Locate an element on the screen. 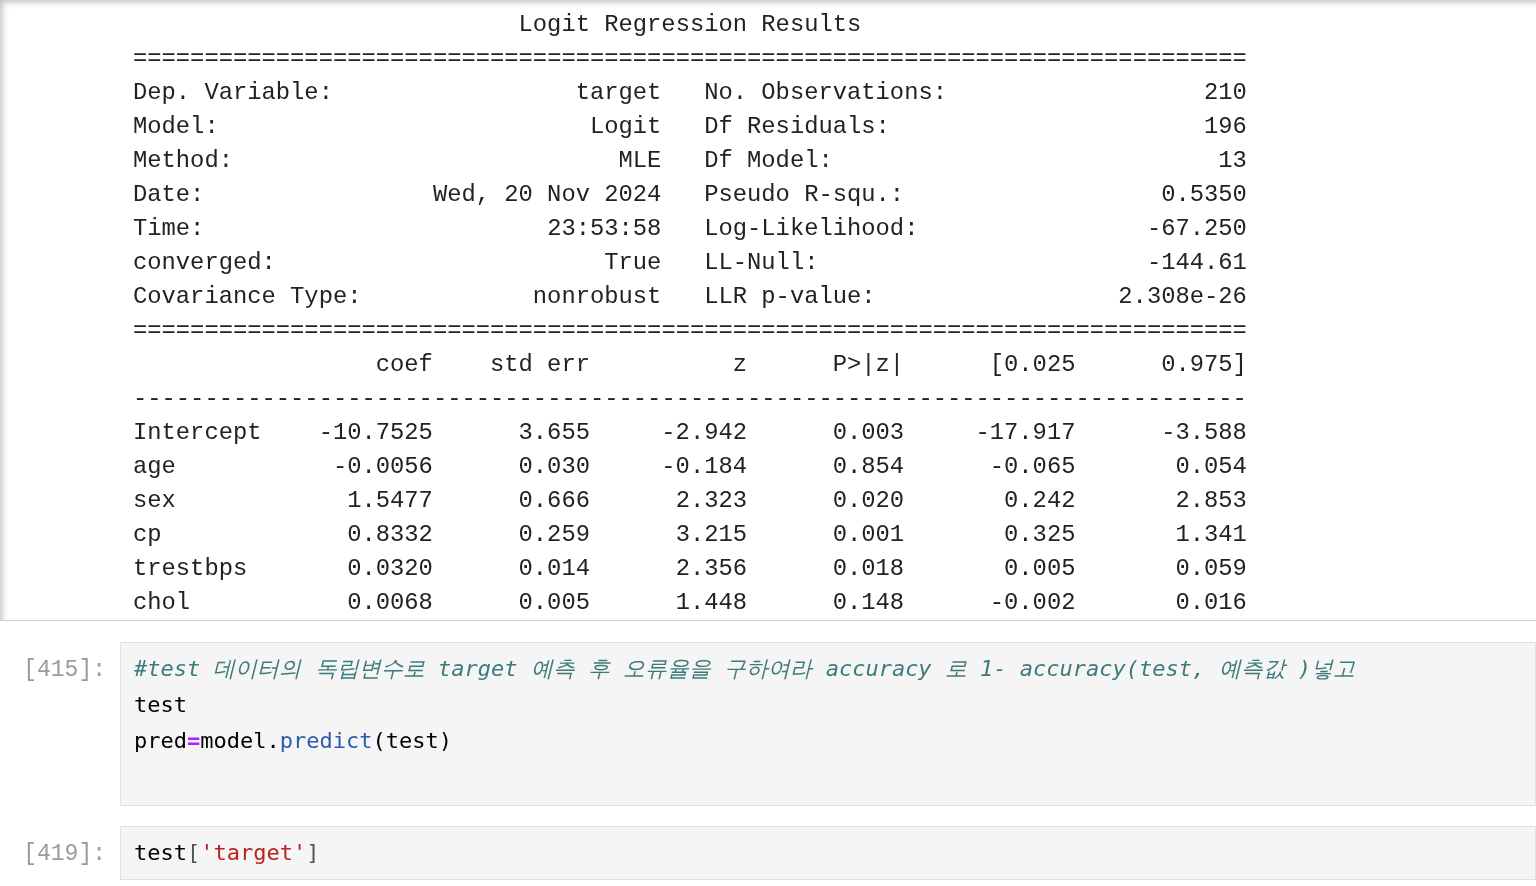 The height and width of the screenshot is (886, 1536). code-line: test is located at coordinates (160, 705).